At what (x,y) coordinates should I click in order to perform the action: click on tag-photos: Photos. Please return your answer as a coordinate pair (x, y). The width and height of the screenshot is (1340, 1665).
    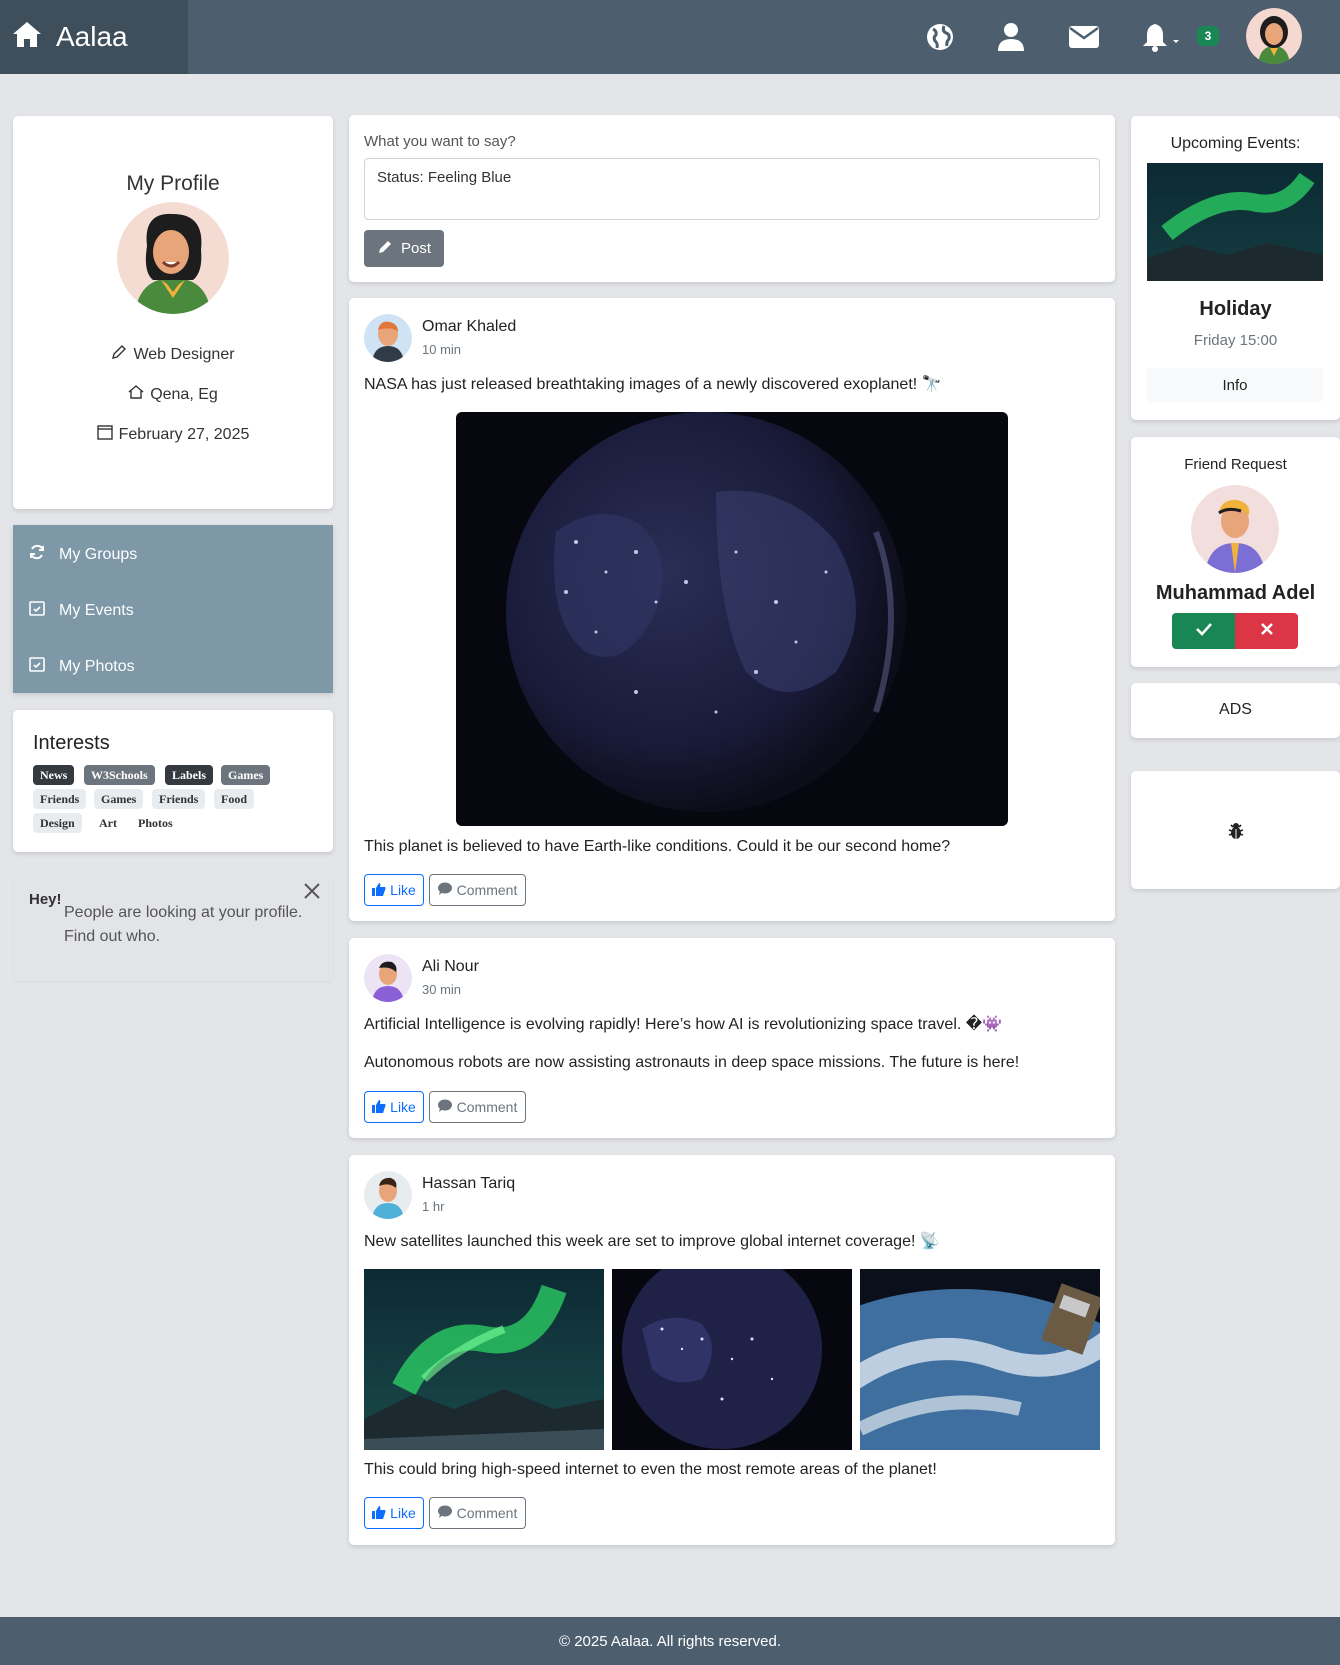
    Looking at the image, I should click on (155, 823).